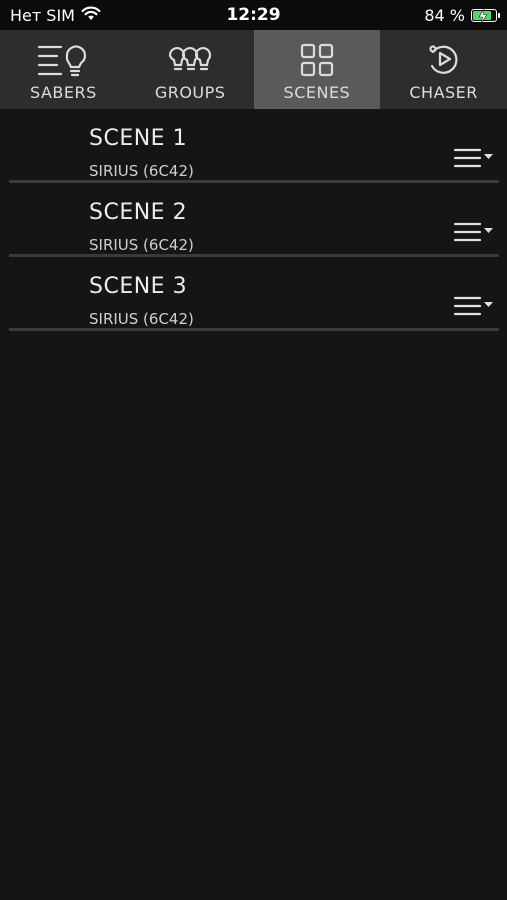  Describe the element at coordinates (190, 92) in the screenshot. I see `tab-label: GROUPS` at that location.